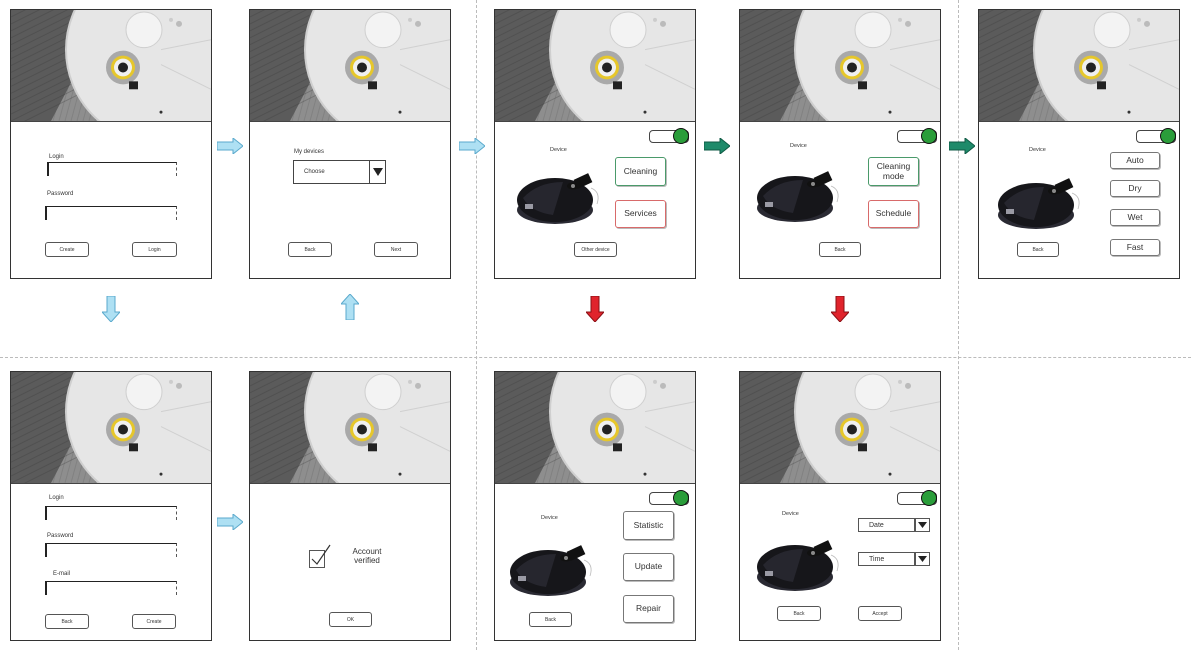 The image size is (1191, 650). I want to click on dry-button: Dry, so click(1135, 188).